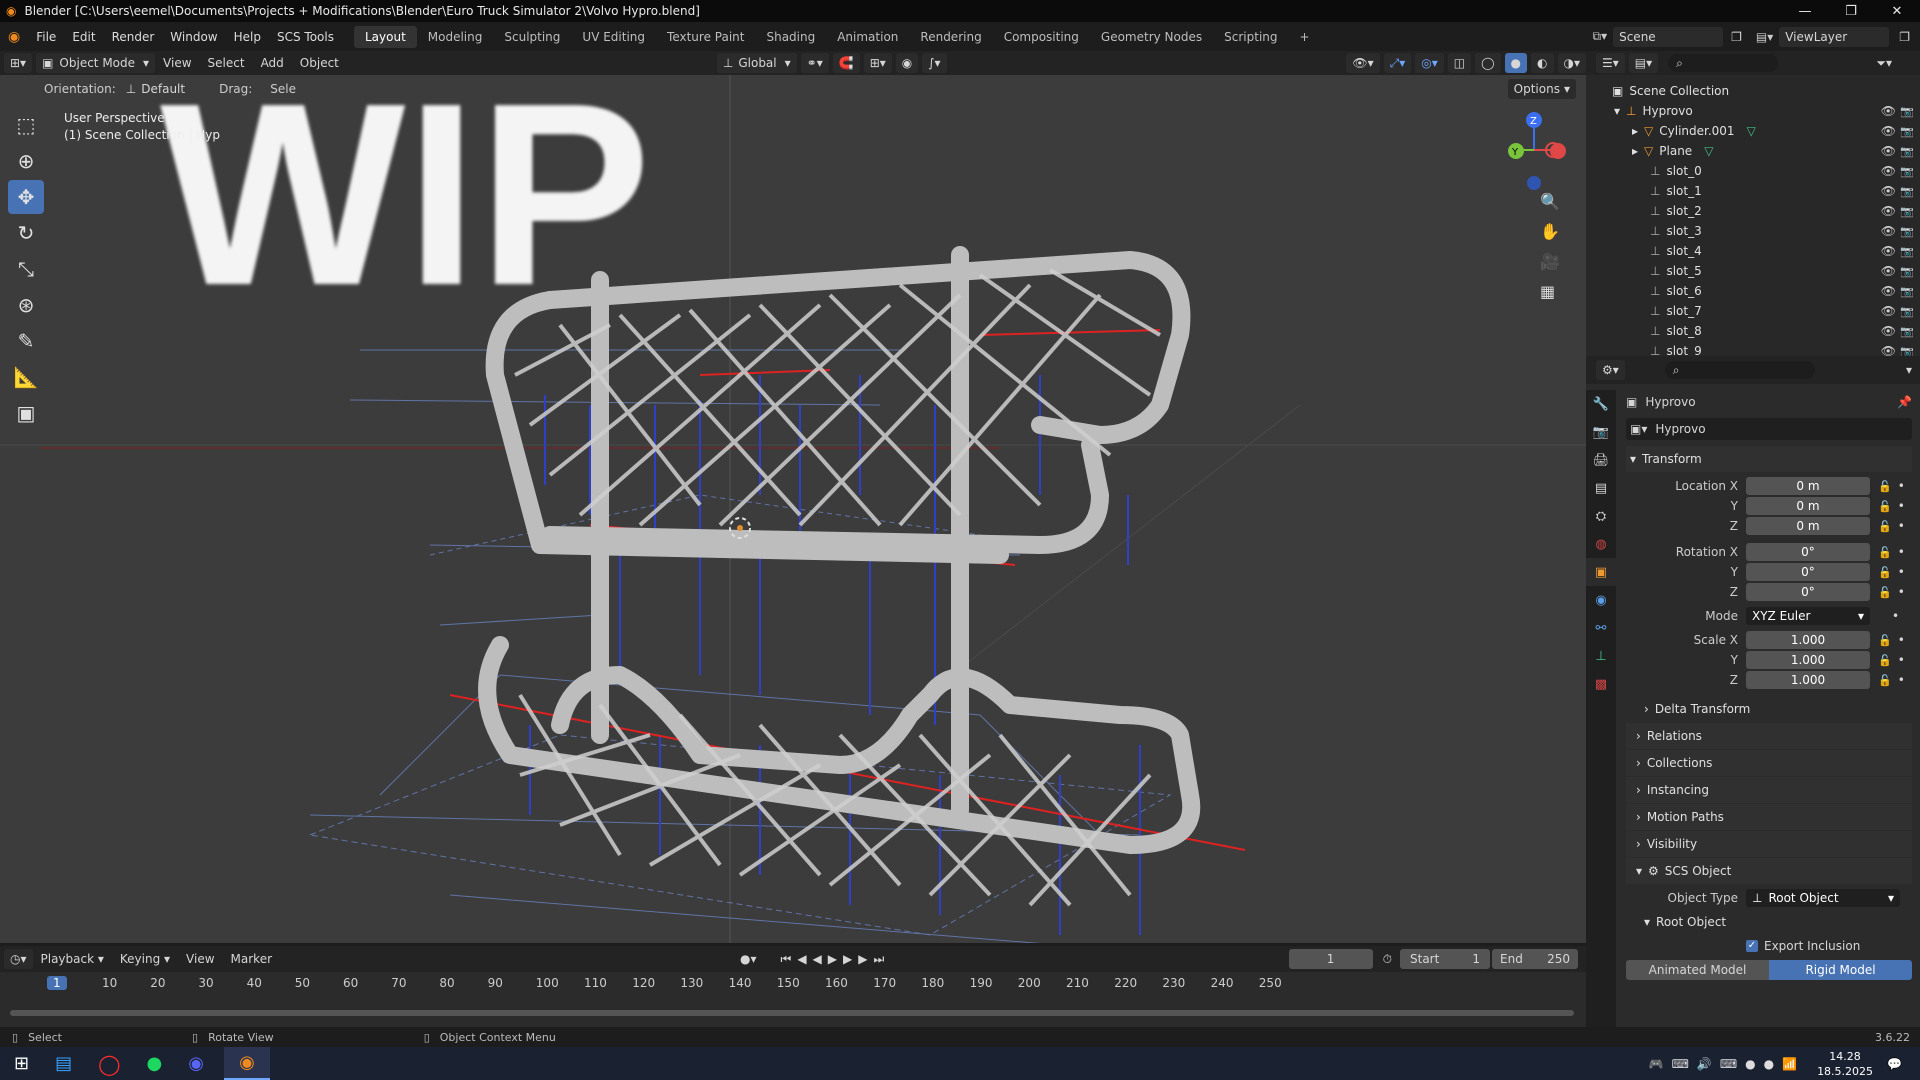  I want to click on proportional-edit-icon: ◉, so click(907, 63).